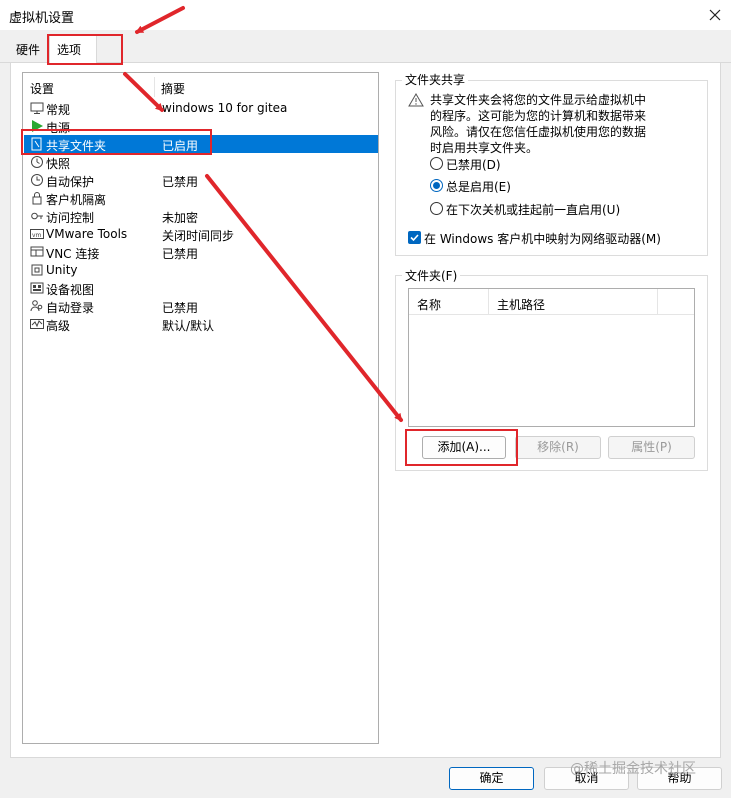 This screenshot has height=798, width=731. Describe the element at coordinates (436, 185) in the screenshot. I see `radio-always-enabled` at that location.